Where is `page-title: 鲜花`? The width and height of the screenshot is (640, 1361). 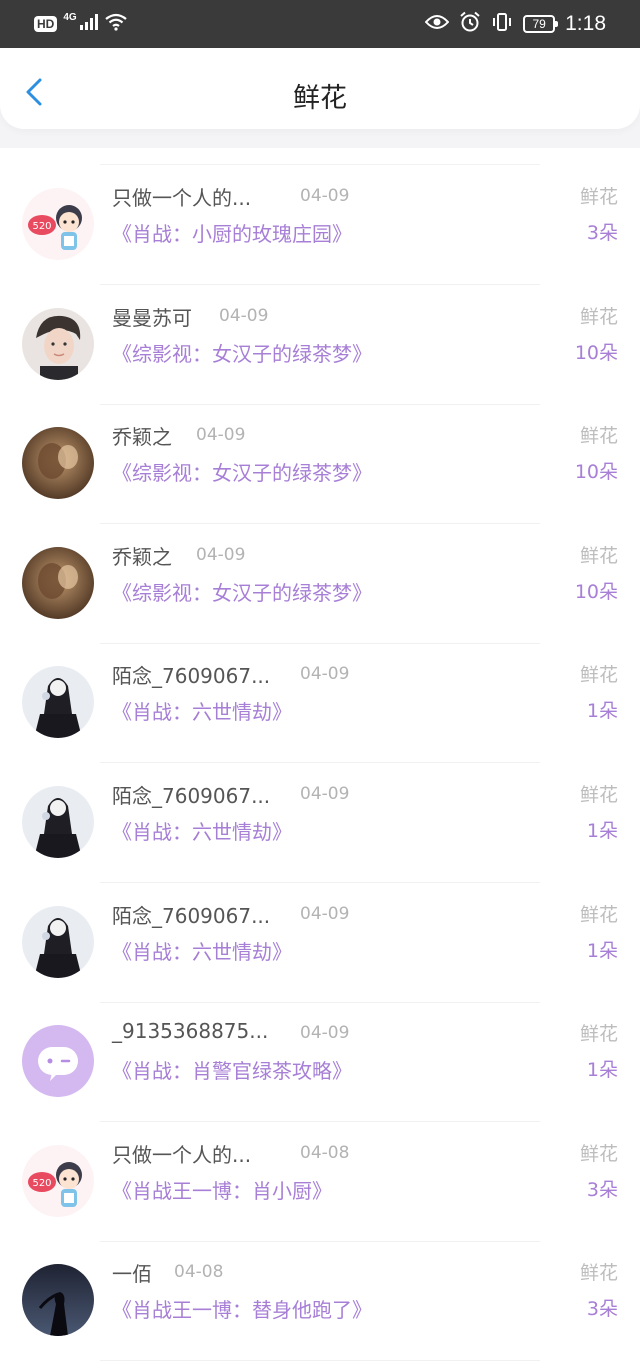
page-title: 鲜花 is located at coordinates (320, 98).